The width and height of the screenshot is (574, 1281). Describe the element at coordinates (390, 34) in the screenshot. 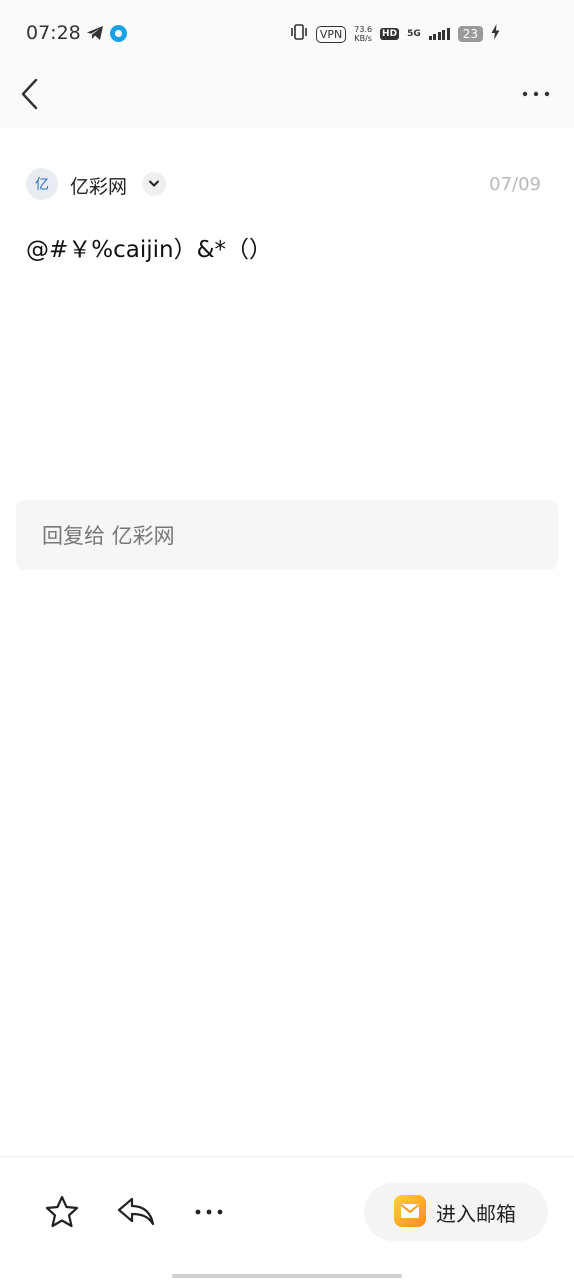

I see `hd-badge: HD` at that location.